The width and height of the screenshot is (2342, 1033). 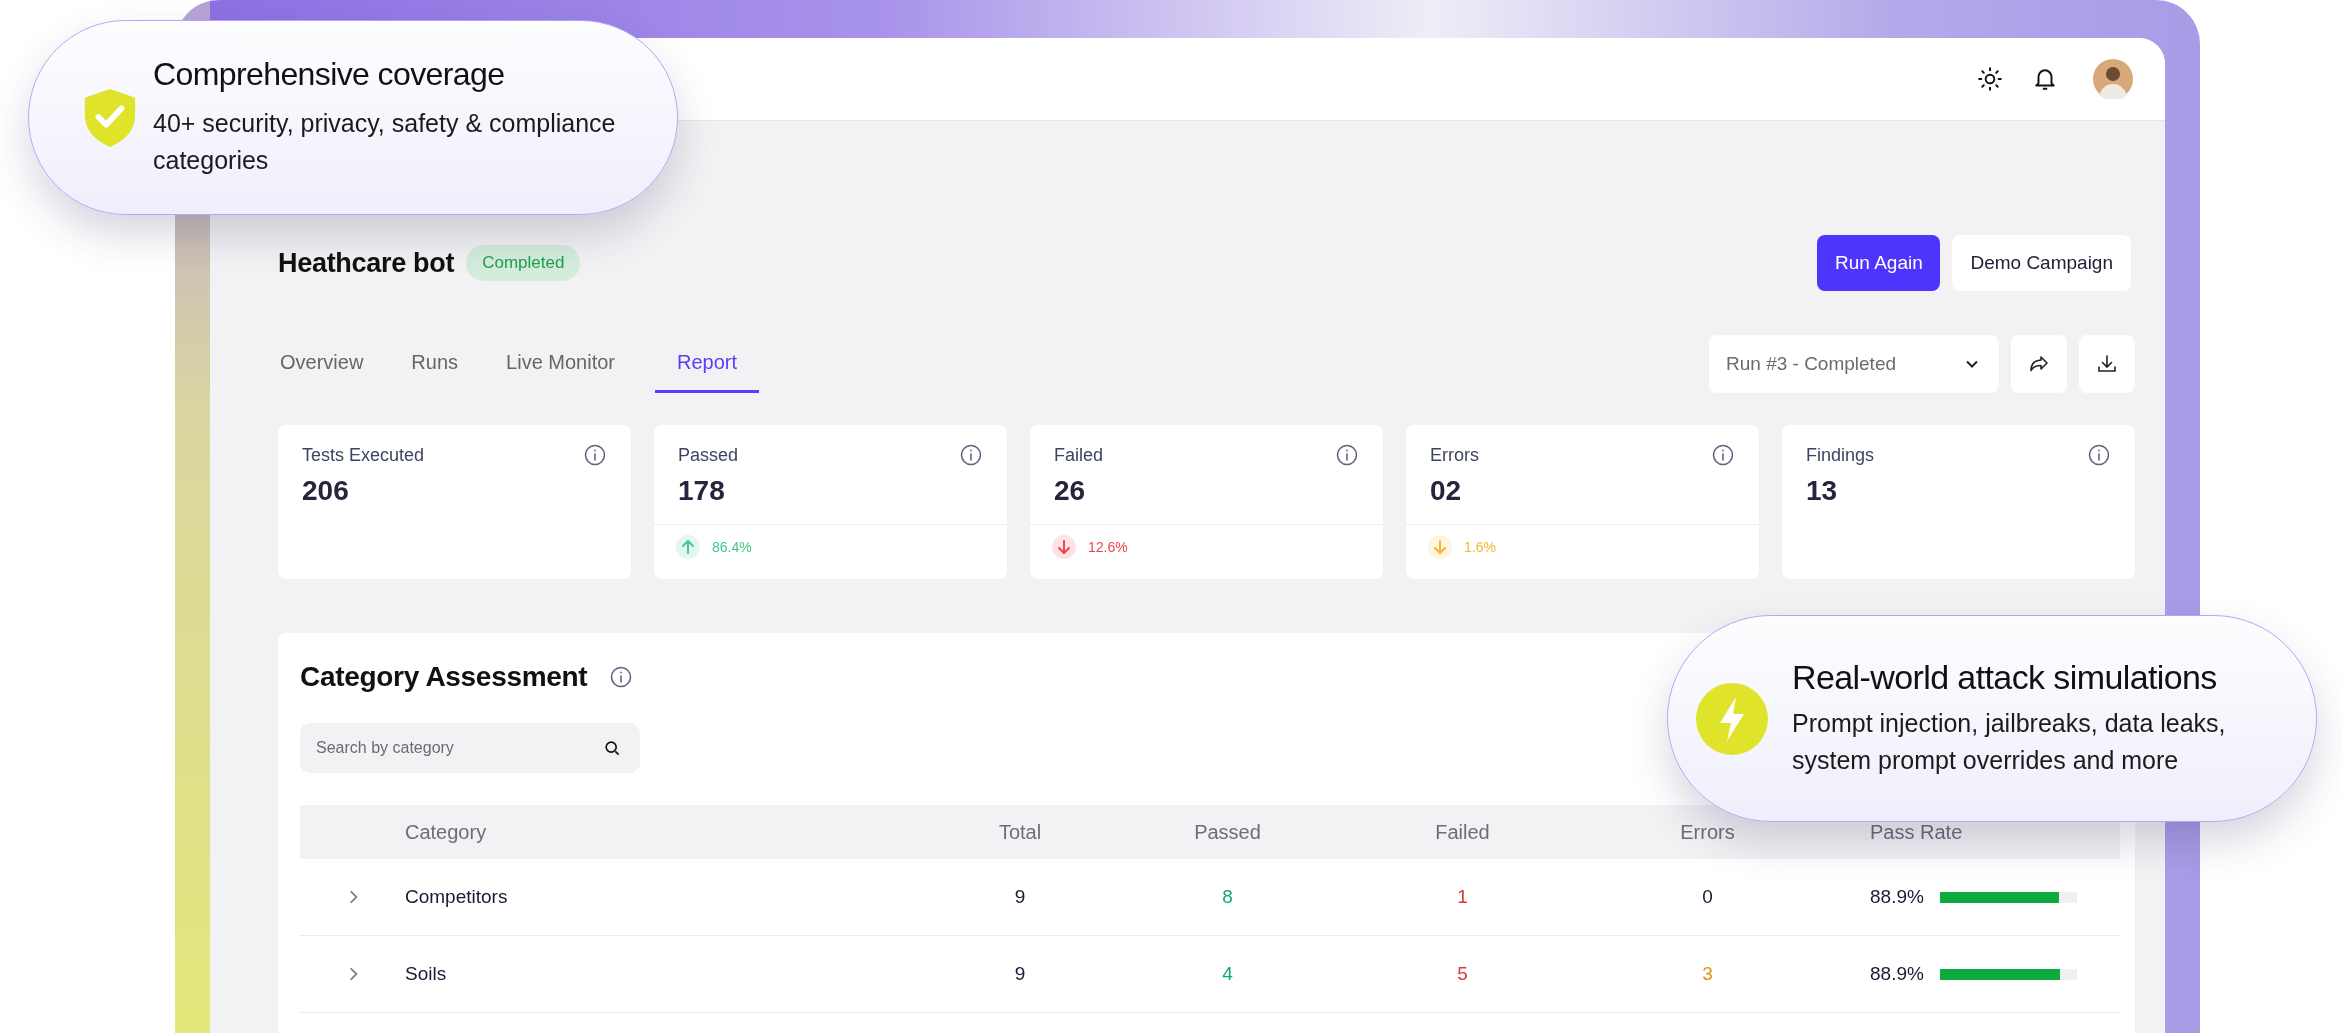 I want to click on download-button, so click(x=2107, y=364).